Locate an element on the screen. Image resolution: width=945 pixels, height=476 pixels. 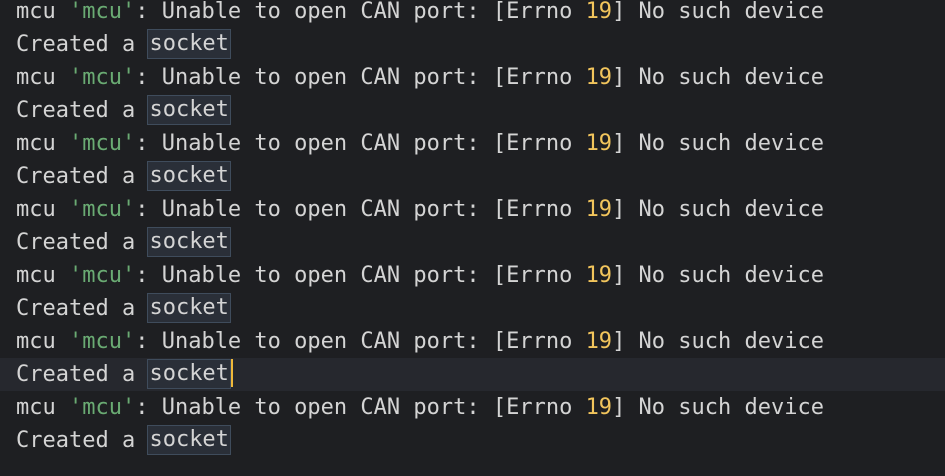
log-line-created-current: Created a socket is located at coordinates (472, 374).